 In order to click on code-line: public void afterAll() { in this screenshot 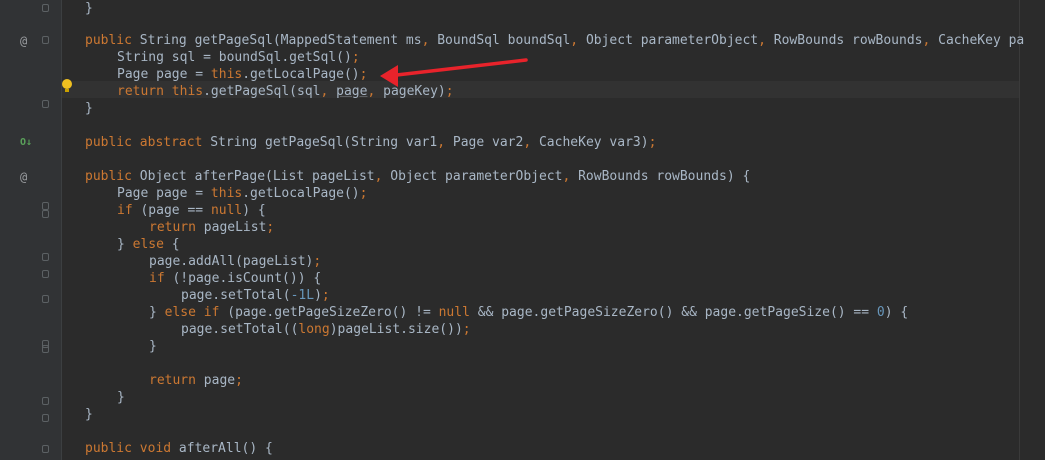, I will do `click(179, 448)`.